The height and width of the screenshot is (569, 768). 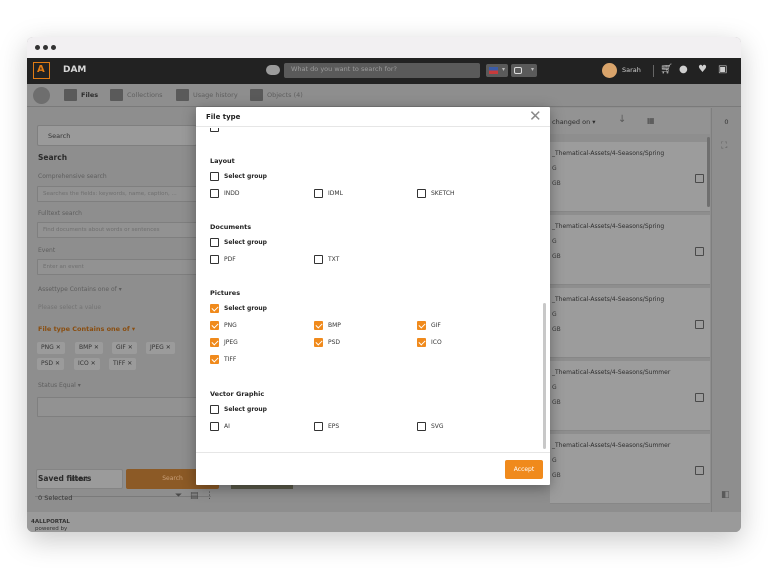 I want to click on clock-icon: ●, so click(x=683, y=70).